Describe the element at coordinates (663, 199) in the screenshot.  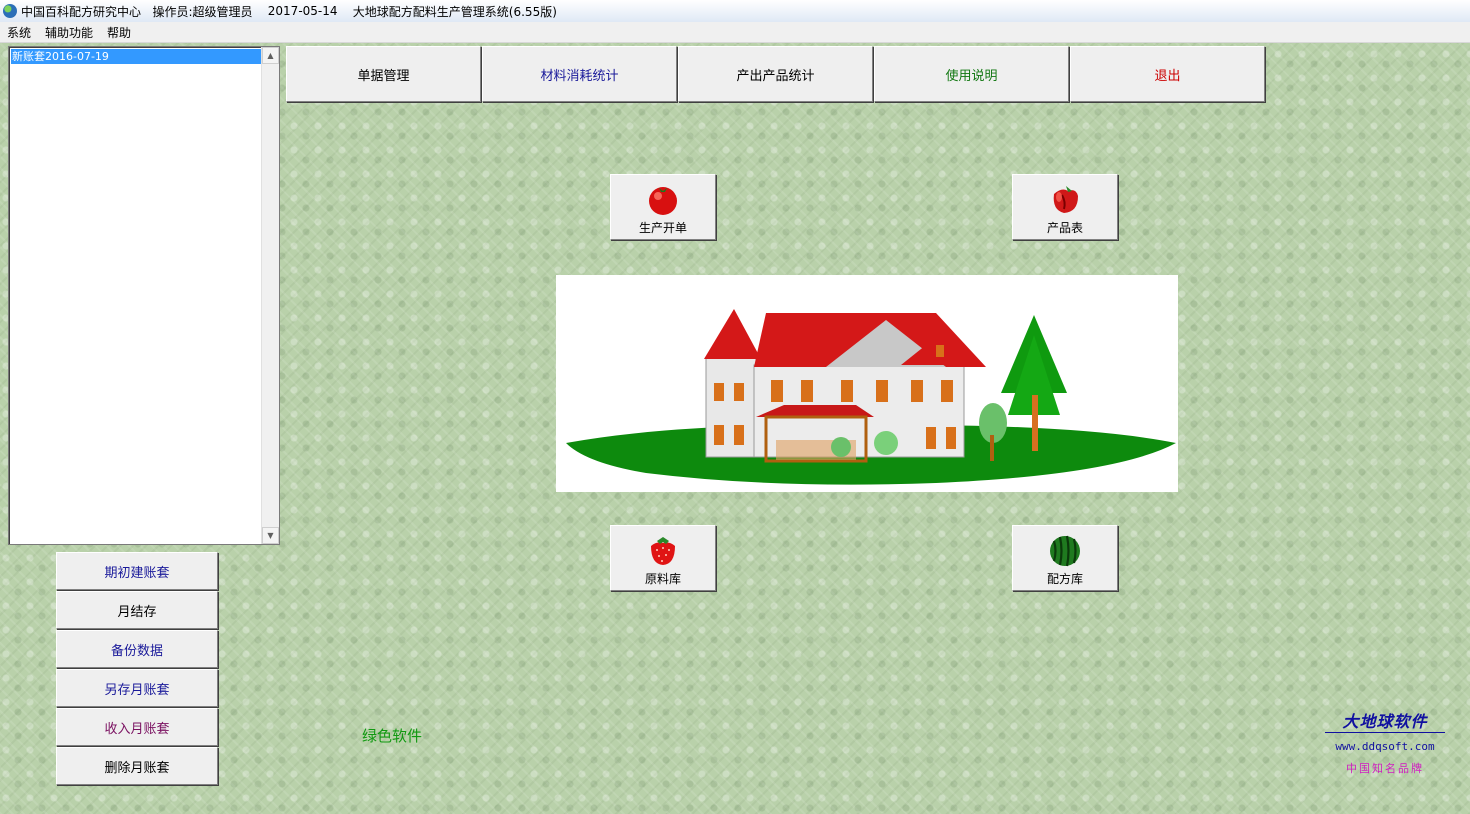
I see `tomato-icon` at that location.